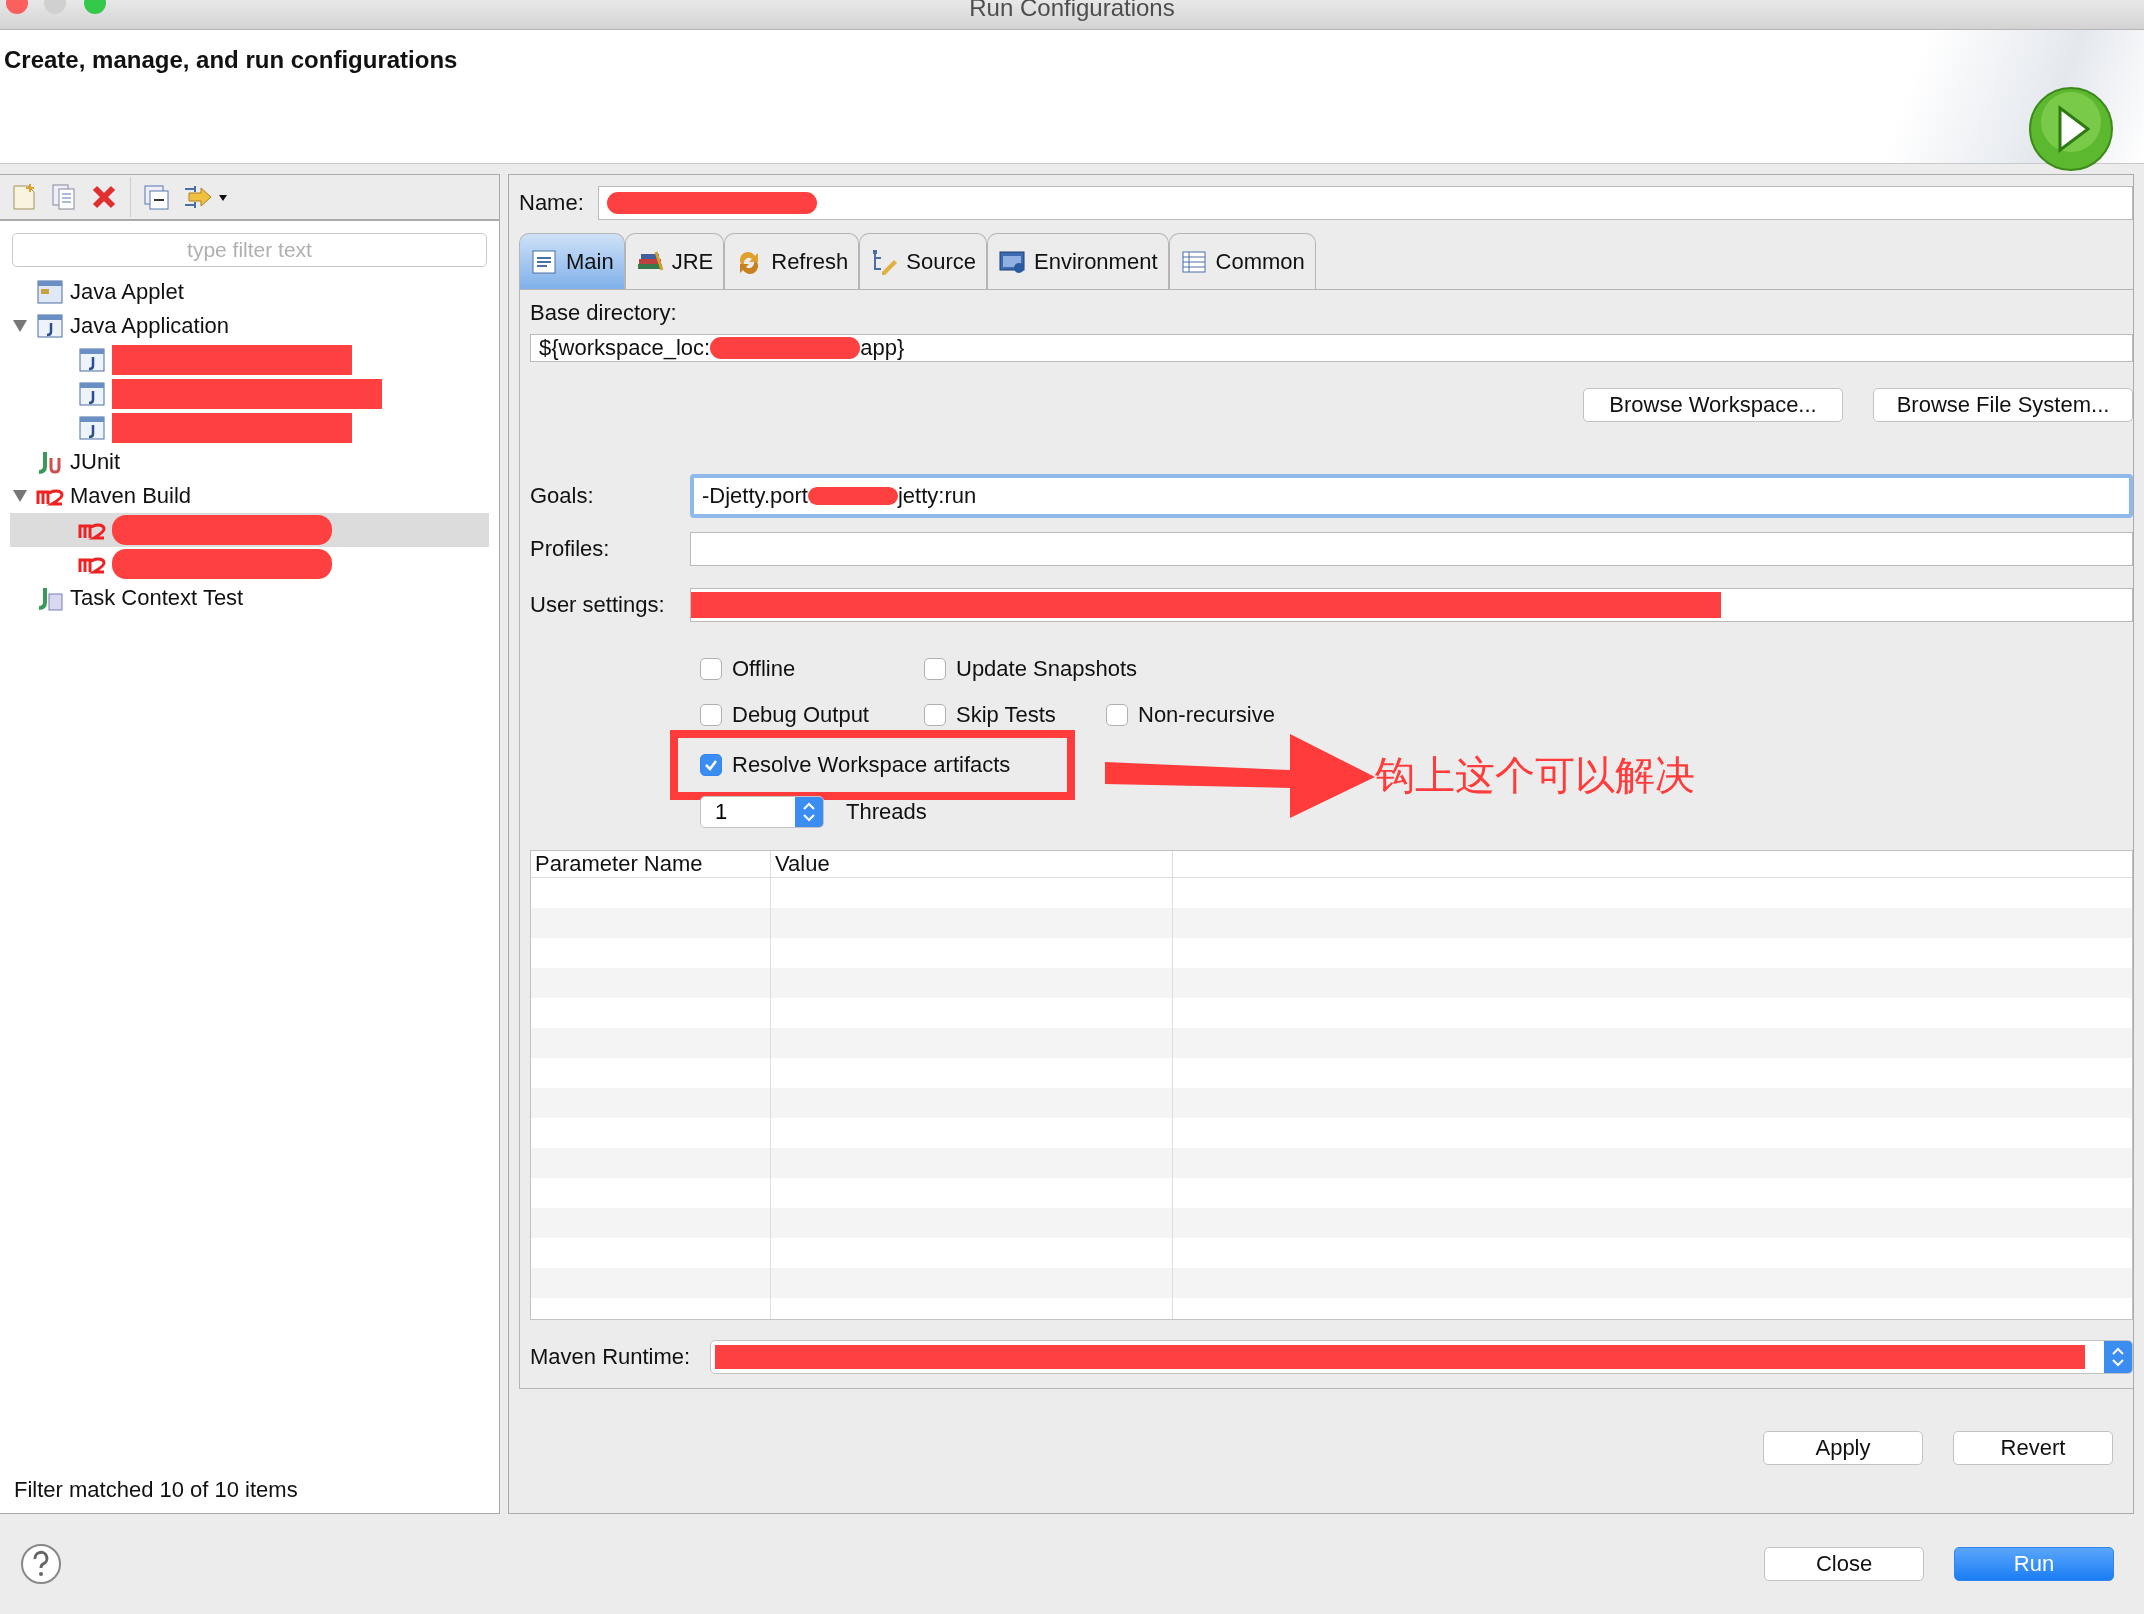 The height and width of the screenshot is (1614, 2144). I want to click on tree-item: Maven Build, so click(131, 496).